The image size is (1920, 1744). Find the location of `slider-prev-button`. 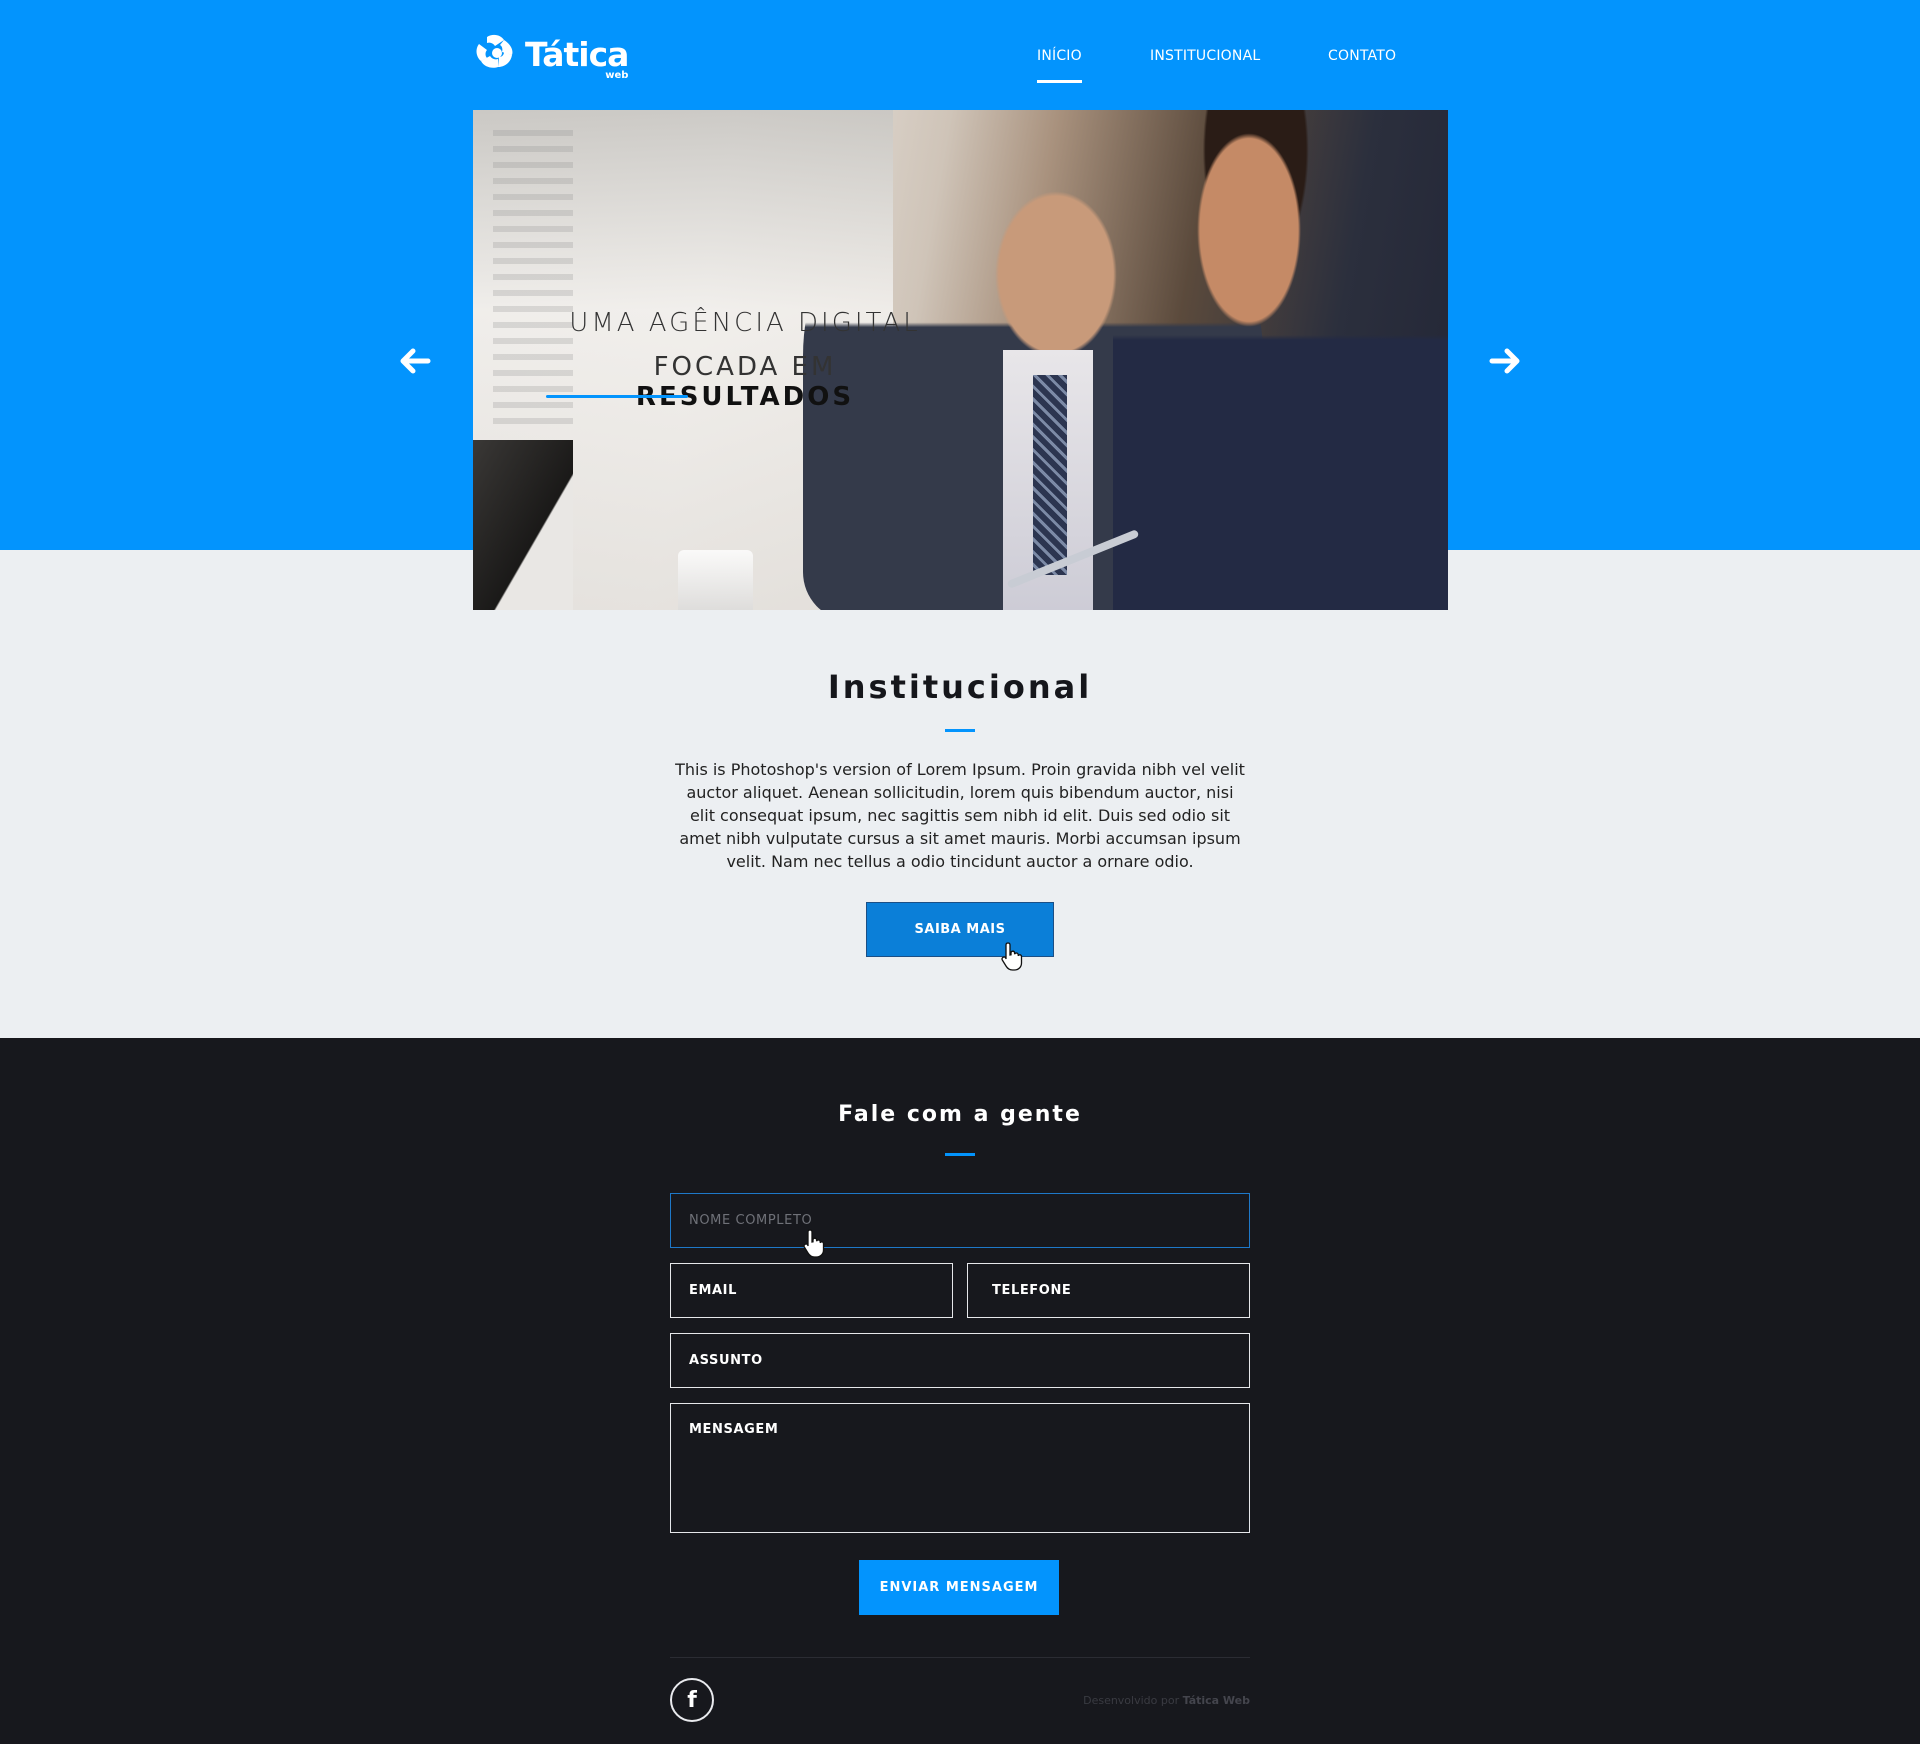

slider-prev-button is located at coordinates (415, 361).